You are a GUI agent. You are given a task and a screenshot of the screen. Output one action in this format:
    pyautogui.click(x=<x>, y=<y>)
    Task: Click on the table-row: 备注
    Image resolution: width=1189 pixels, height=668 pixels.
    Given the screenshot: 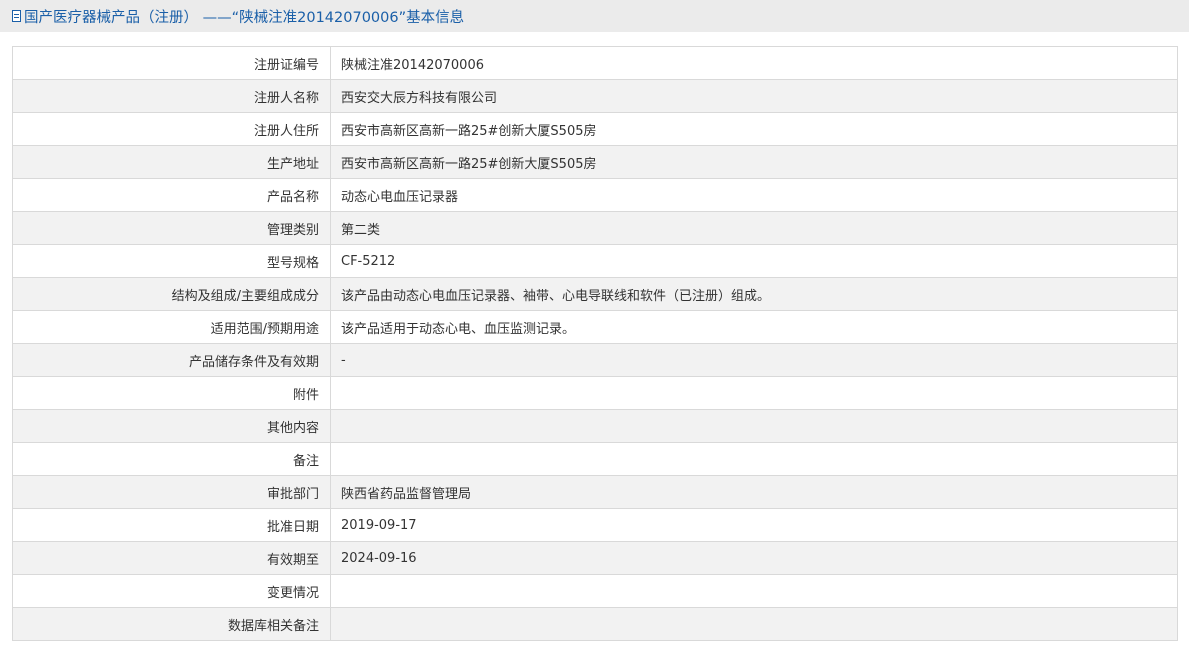 What is the action you would take?
    pyautogui.click(x=595, y=459)
    